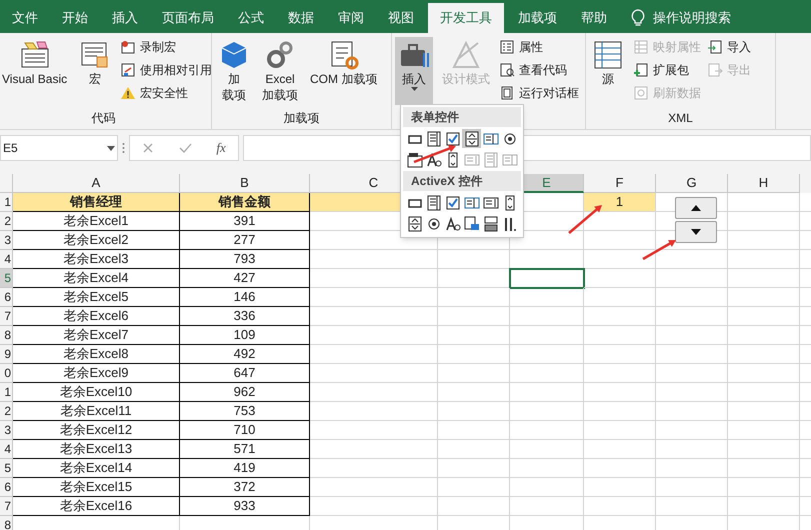 The width and height of the screenshot is (811, 530). Describe the element at coordinates (539, 47) in the screenshot. I see `ribbon-button: 属性` at that location.